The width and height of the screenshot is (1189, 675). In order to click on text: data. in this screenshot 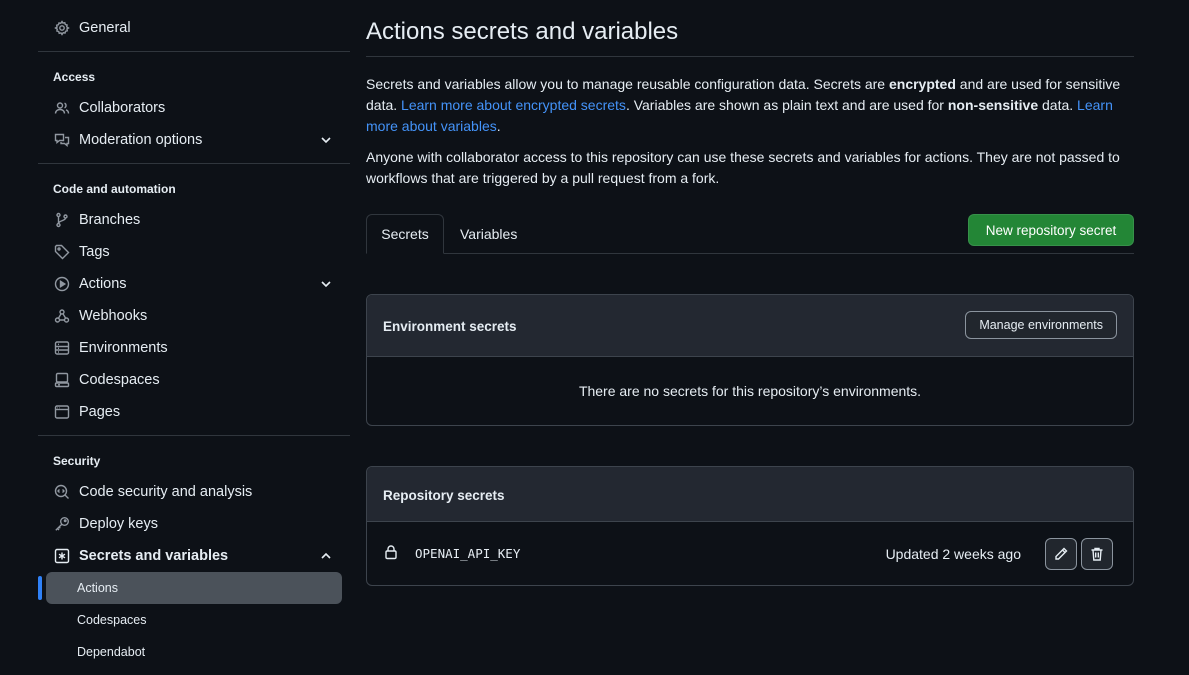, I will do `click(1058, 105)`.